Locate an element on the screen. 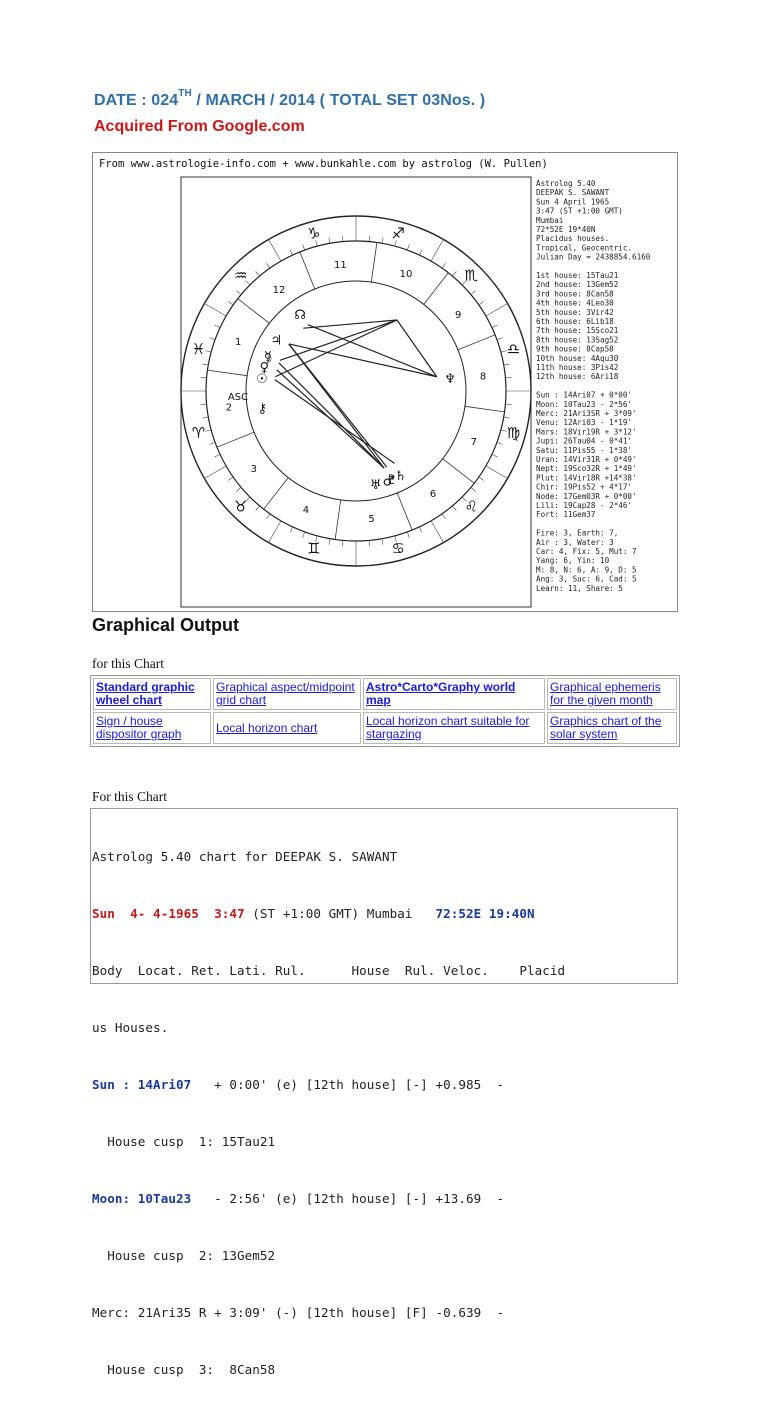 This screenshot has width=768, height=1417. zodiac-sign-icon: ♊ is located at coordinates (313, 548).